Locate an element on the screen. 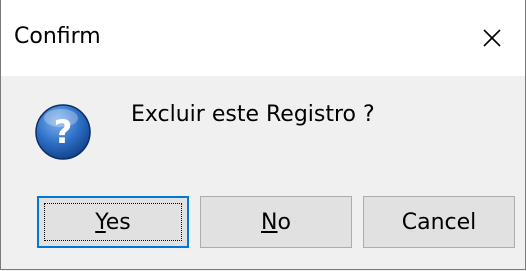 This screenshot has height=271, width=526. close-button is located at coordinates (492, 38).